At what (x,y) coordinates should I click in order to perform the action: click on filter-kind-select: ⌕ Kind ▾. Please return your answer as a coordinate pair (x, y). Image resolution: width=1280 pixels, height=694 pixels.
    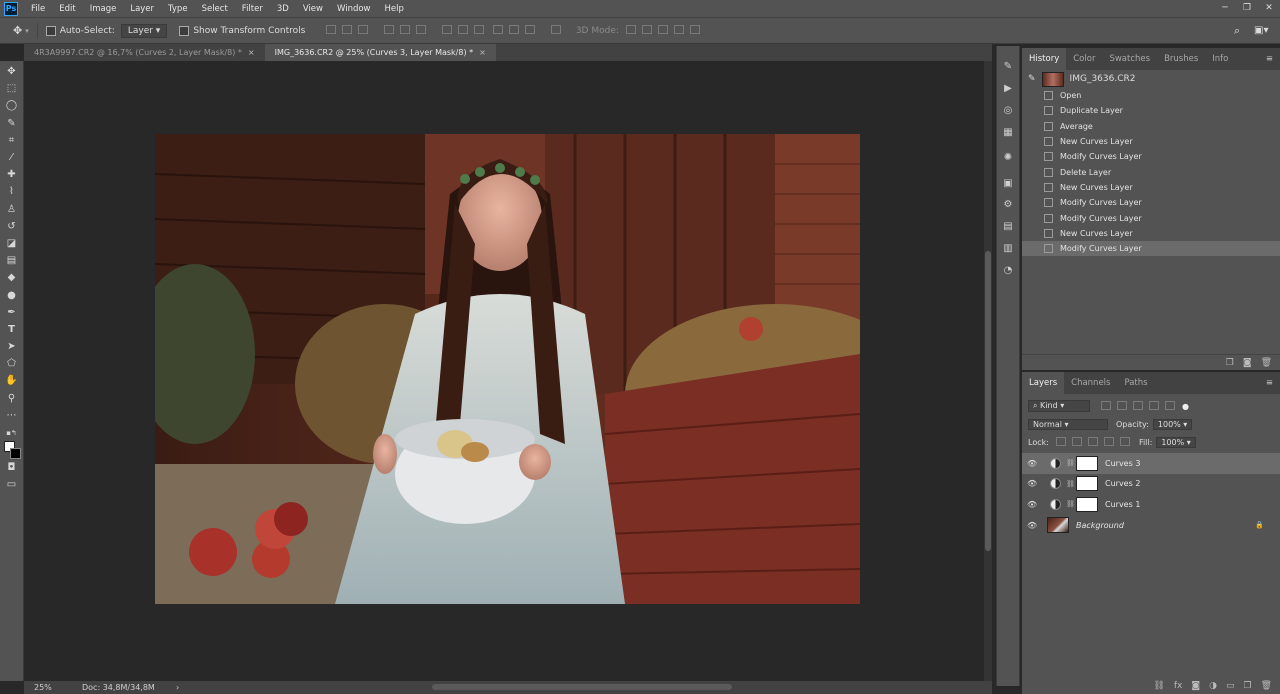
    Looking at the image, I should click on (1059, 406).